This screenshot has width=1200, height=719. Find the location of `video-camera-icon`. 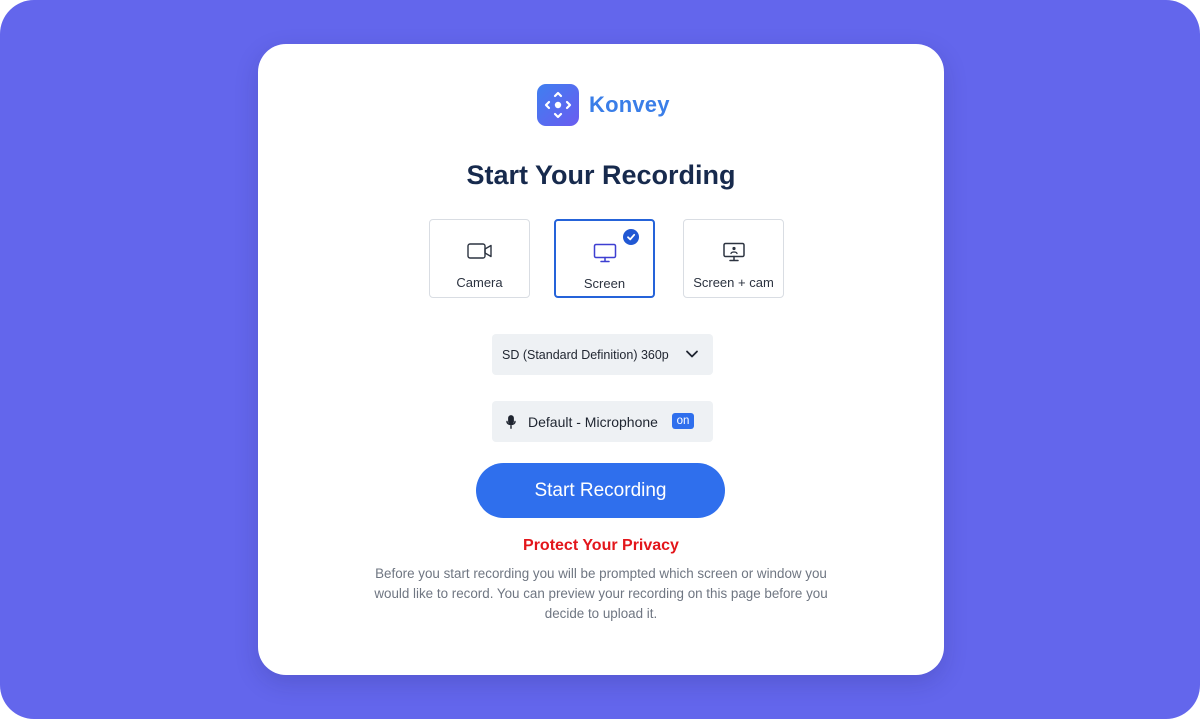

video-camera-icon is located at coordinates (479, 253).